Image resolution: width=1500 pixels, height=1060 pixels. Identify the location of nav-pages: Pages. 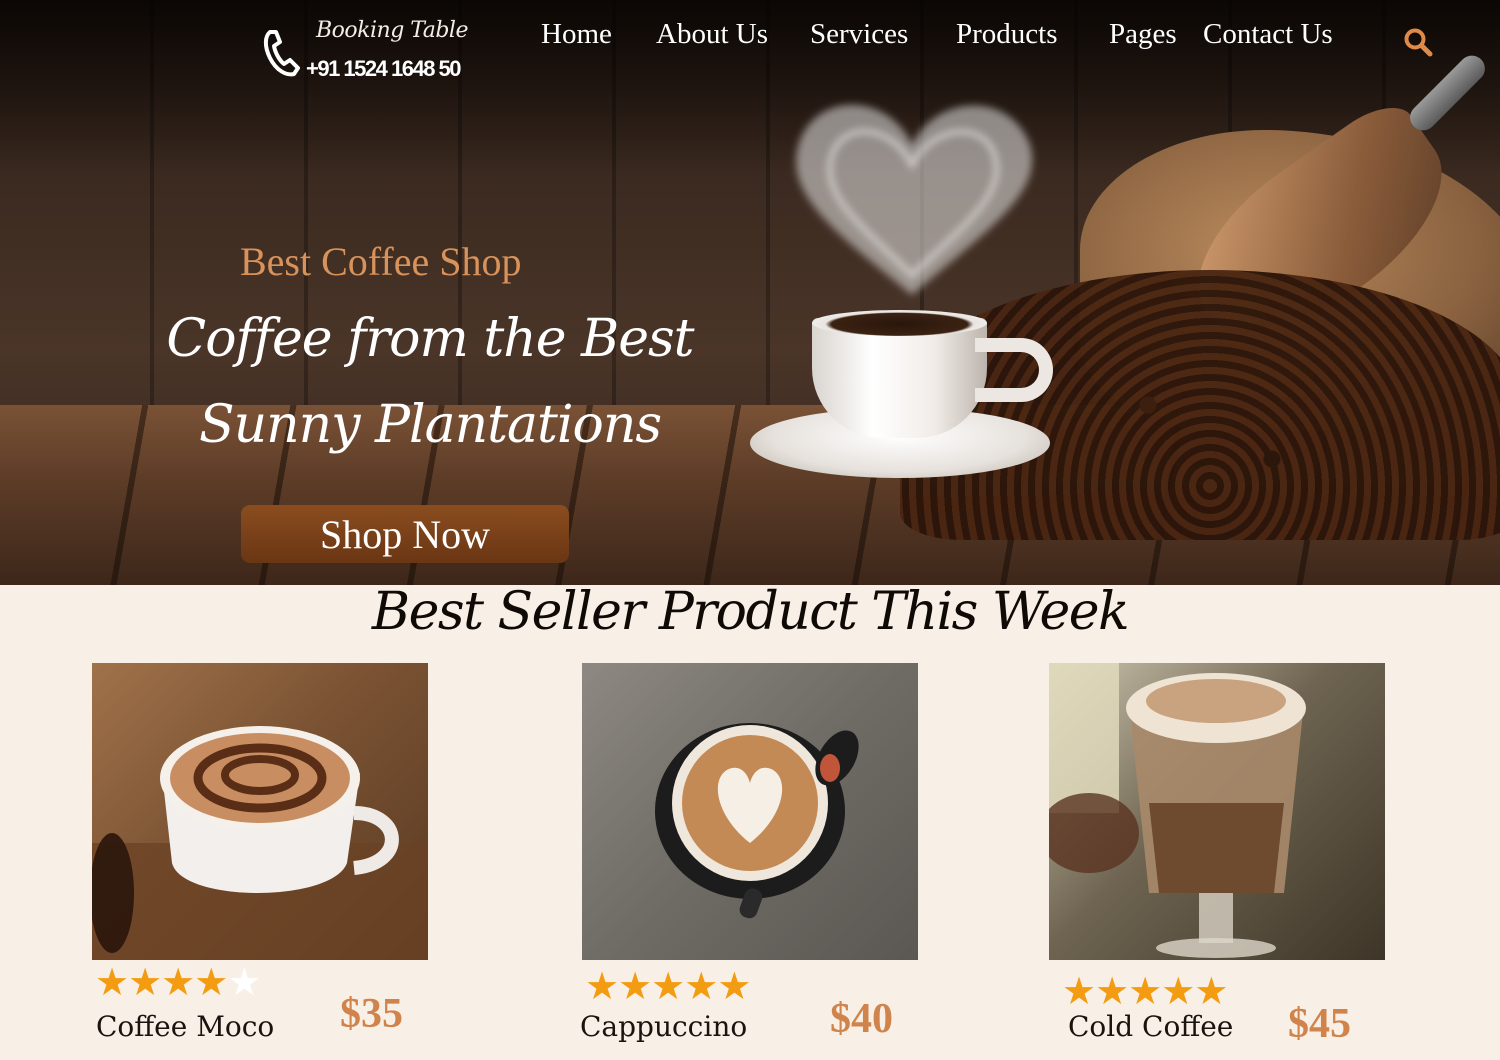
(1143, 34).